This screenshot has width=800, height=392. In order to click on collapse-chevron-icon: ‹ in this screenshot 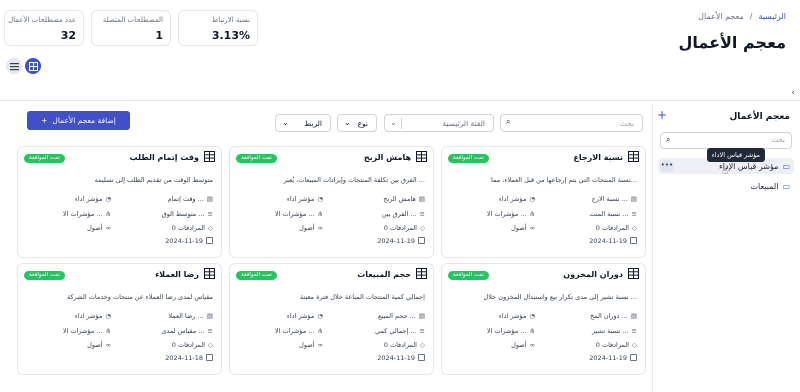, I will do `click(793, 93)`.